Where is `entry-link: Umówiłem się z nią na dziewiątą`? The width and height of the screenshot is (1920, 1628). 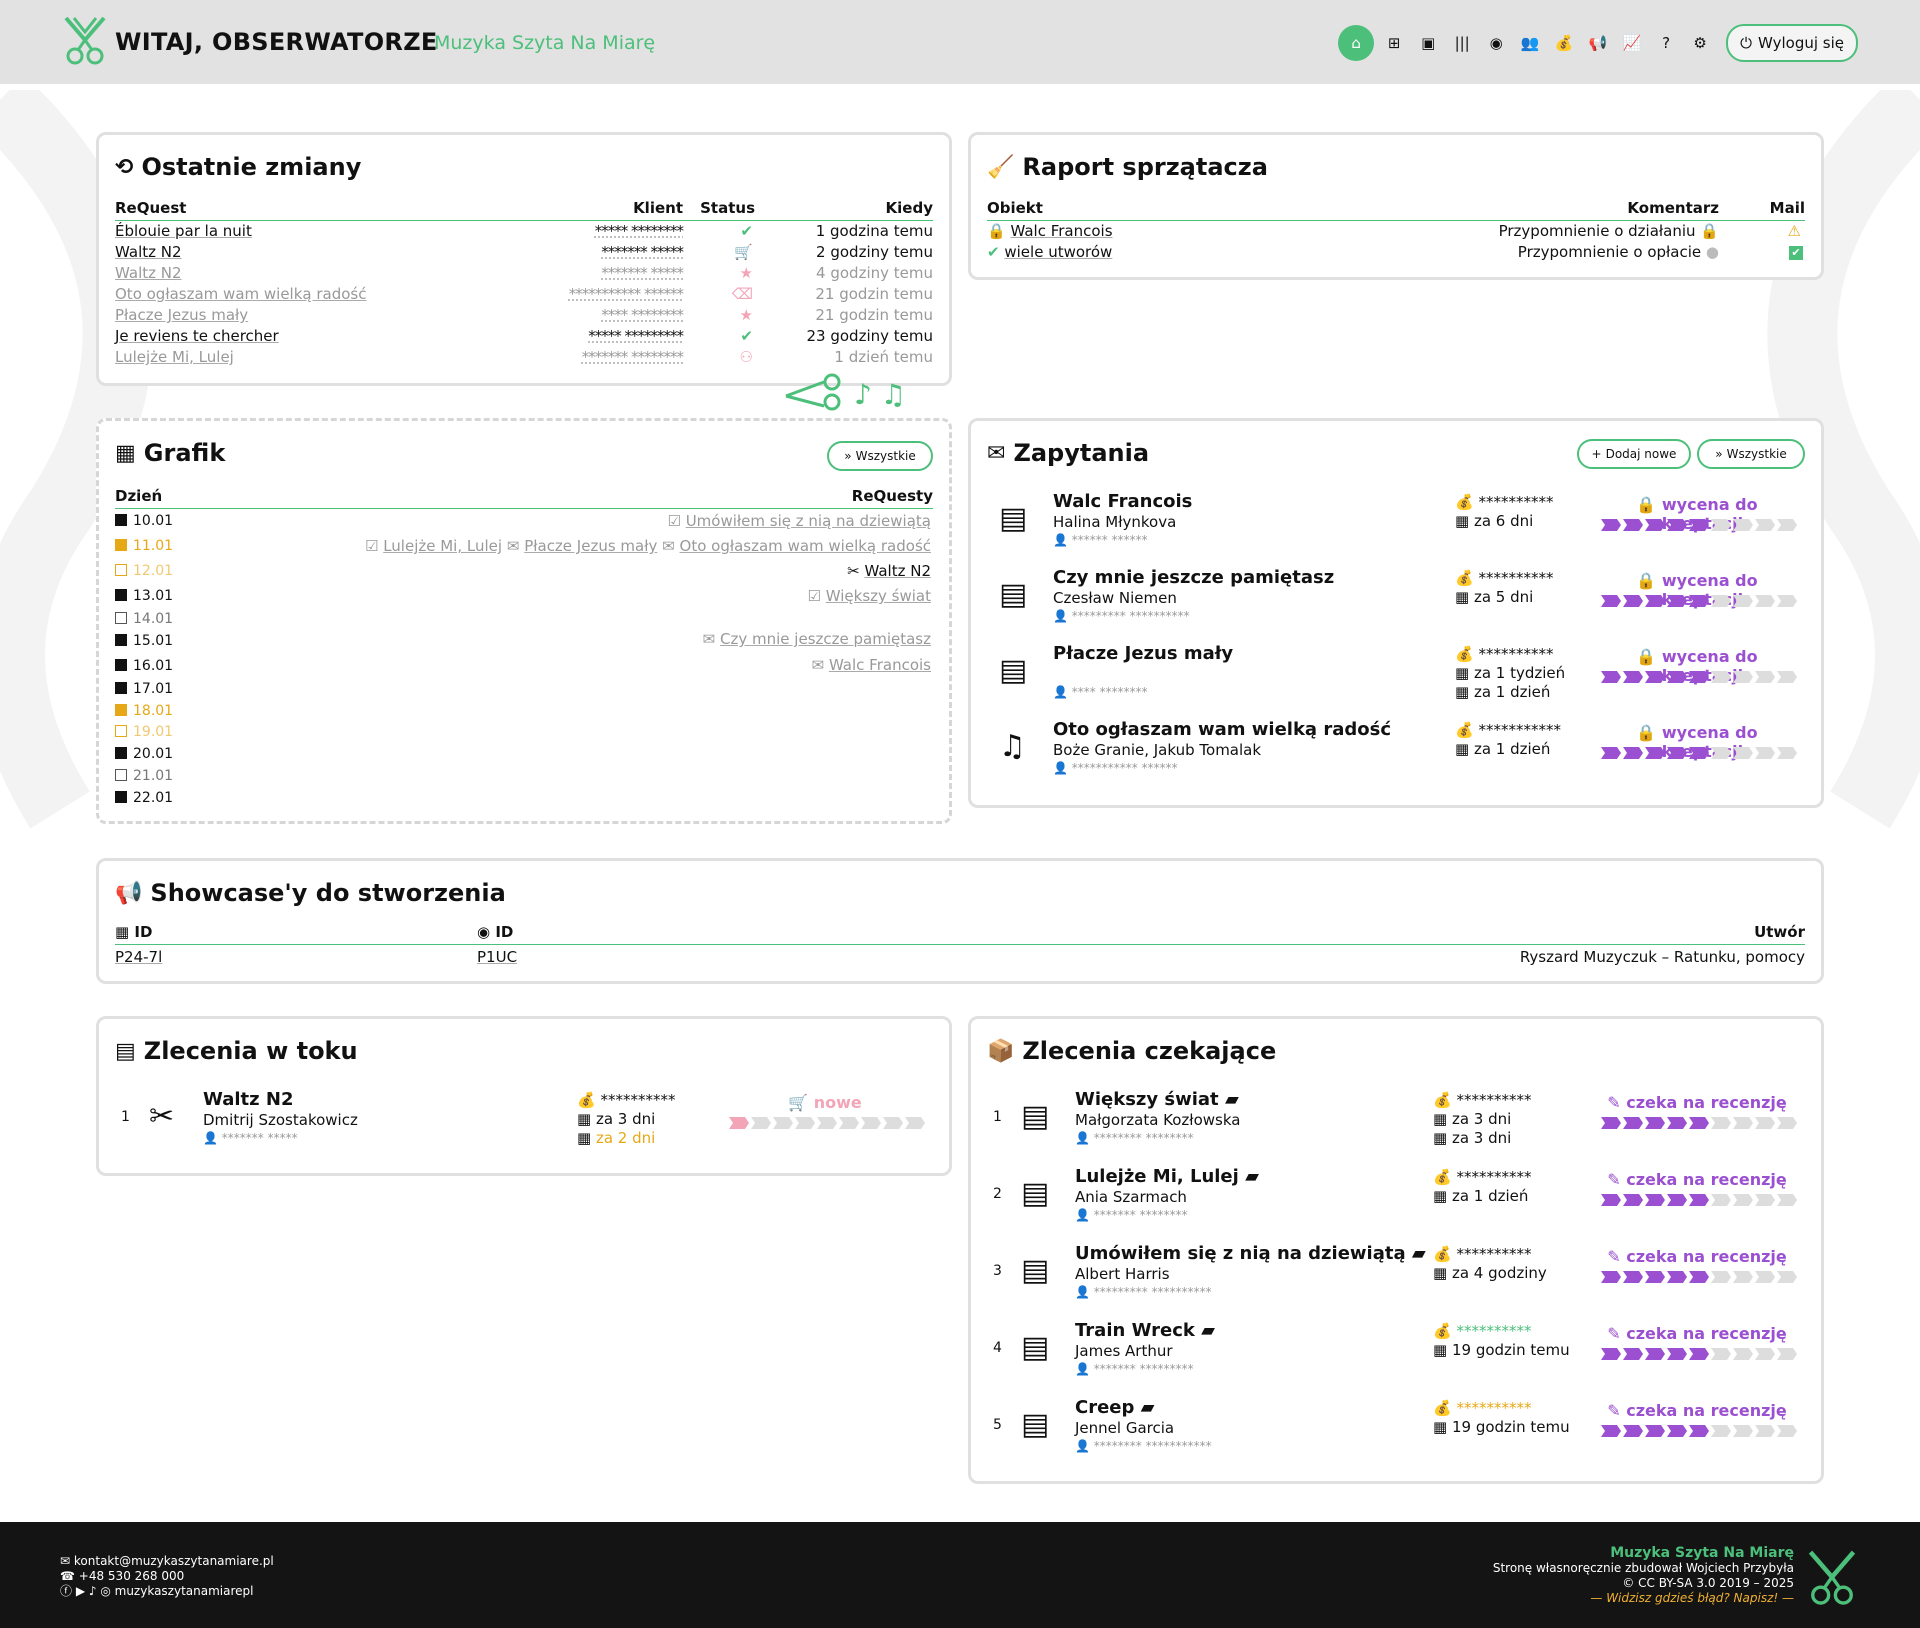
entry-link: Umówiłem się z nią na dziewiątą is located at coordinates (808, 521).